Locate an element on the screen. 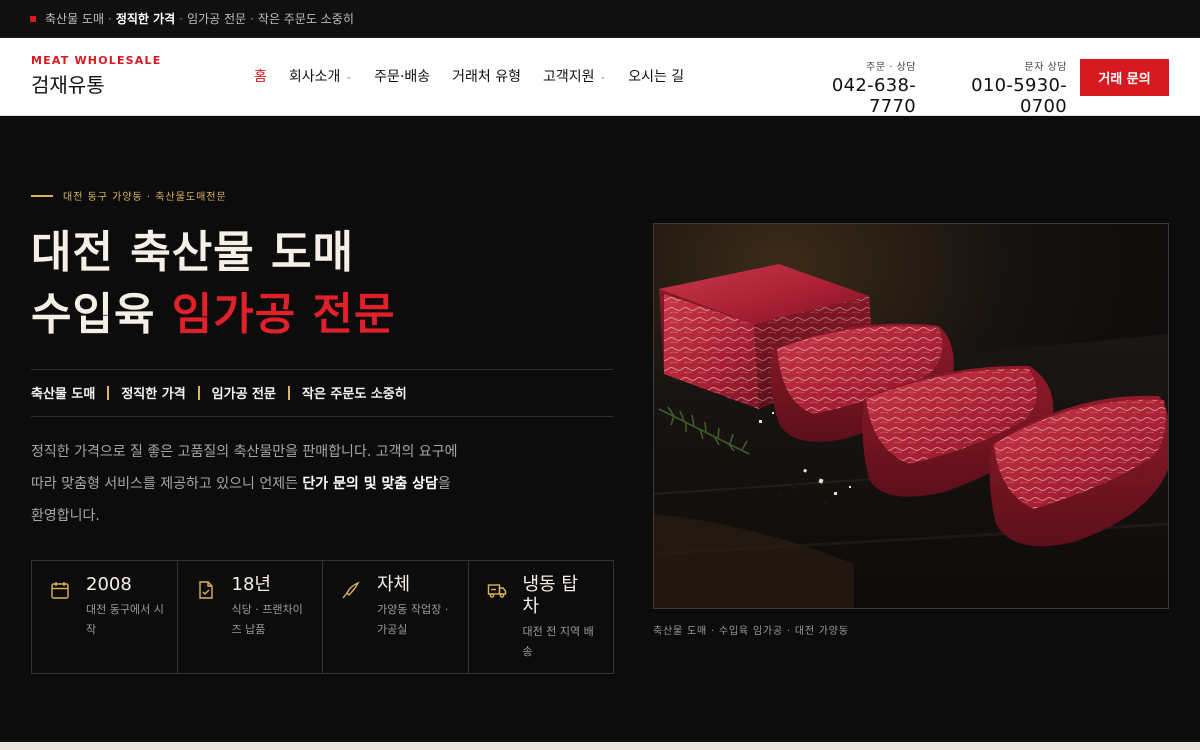 The height and width of the screenshot is (750, 1200). hero-title-accent: 임가공 전문 is located at coordinates (283, 314).